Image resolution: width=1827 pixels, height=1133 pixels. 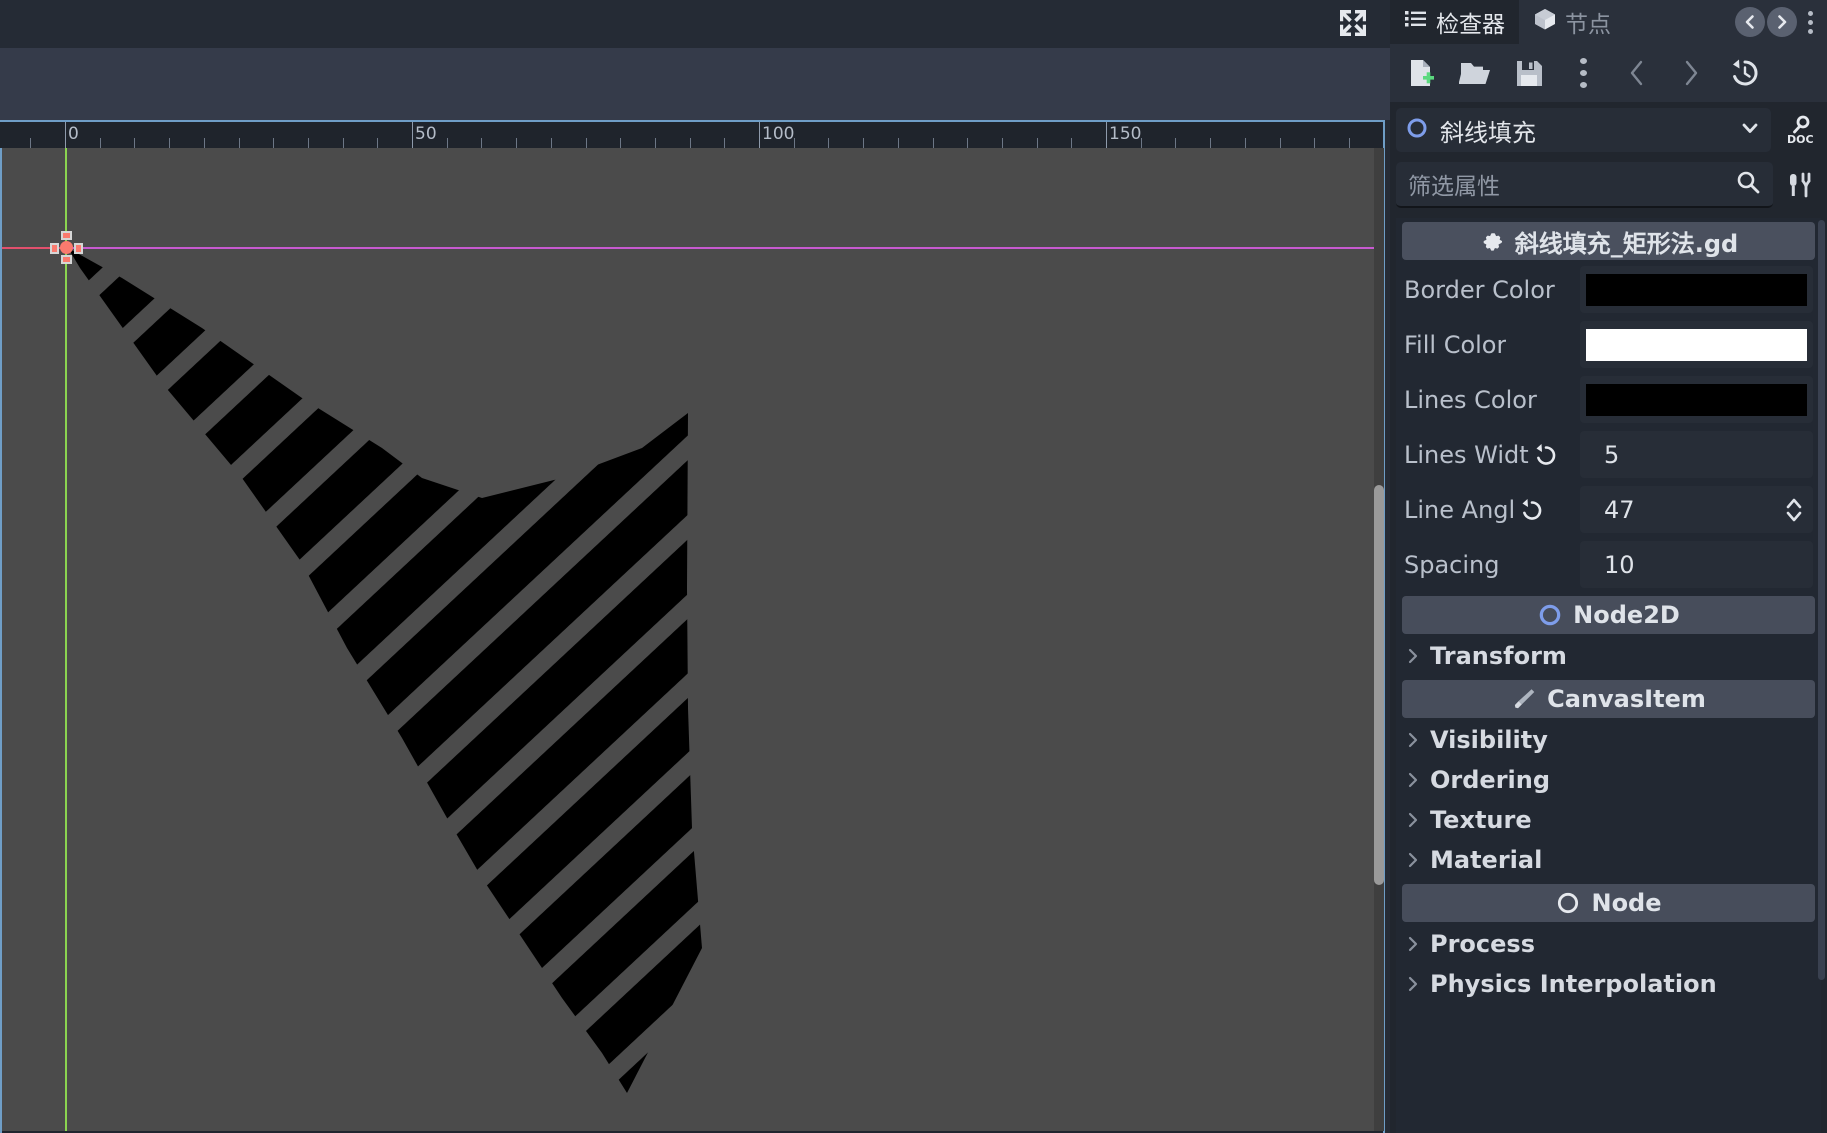 What do you see at coordinates (1608, 780) in the screenshot?
I see `category-row-ordering: Ordering` at bounding box center [1608, 780].